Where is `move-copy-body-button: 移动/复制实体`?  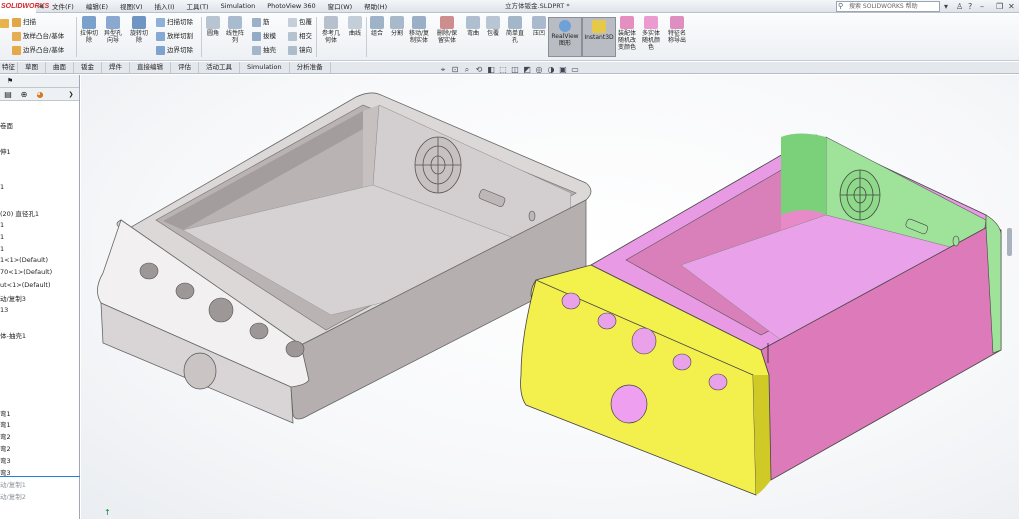 move-copy-body-button: 移动/复制实体 is located at coordinates (419, 30).